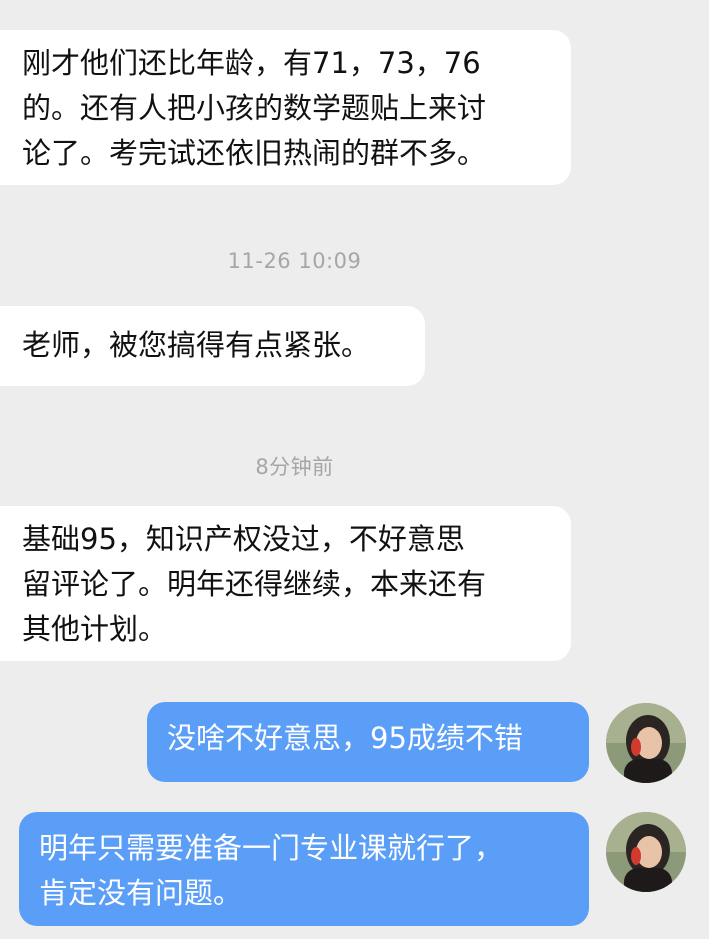  I want to click on message-timestamp: 8分钟前, so click(294, 467).